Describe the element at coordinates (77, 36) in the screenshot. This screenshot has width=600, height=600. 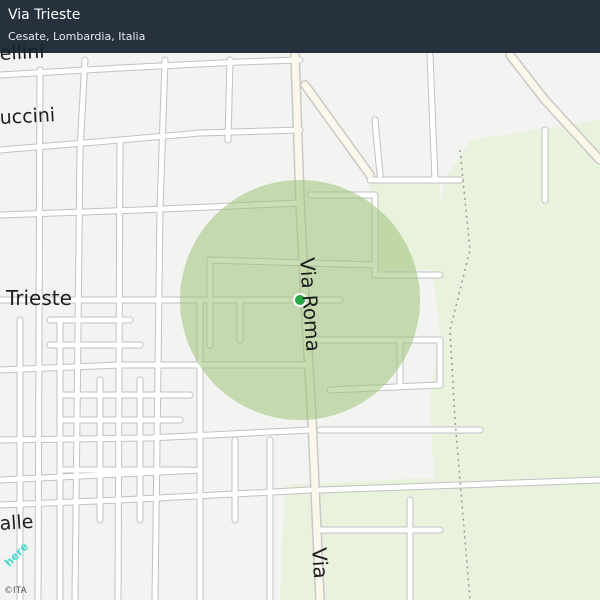
I see `location-subtitle: Cesate, Lombardia, Italia` at that location.